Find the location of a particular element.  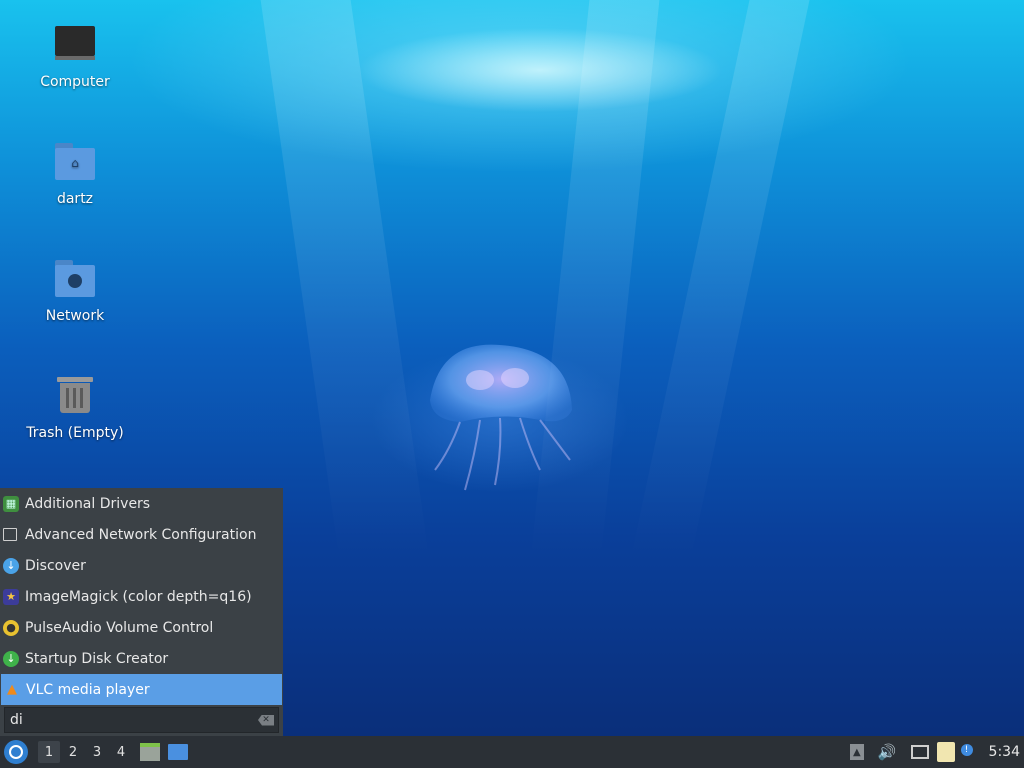

file-manager-launcher is located at coordinates (150, 752).